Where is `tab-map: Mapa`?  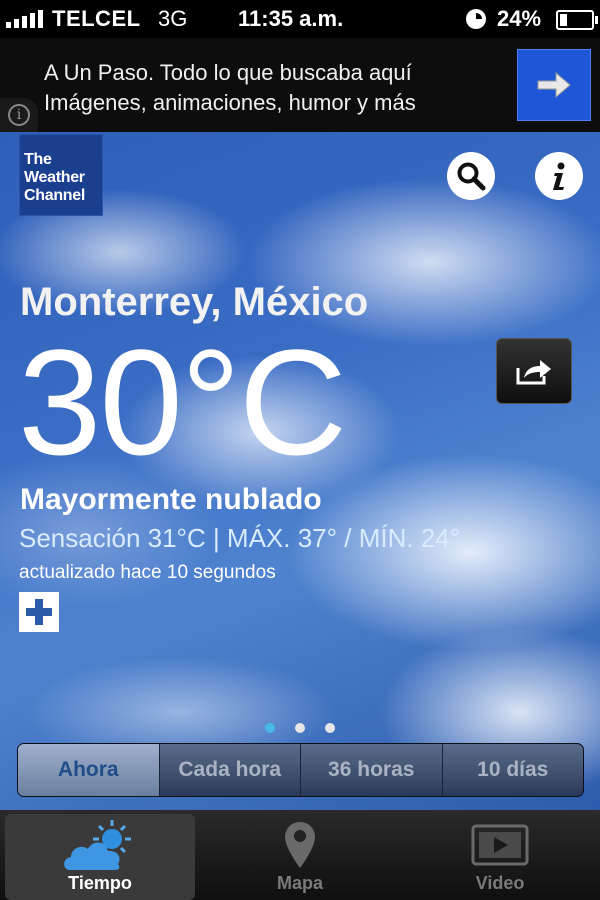 tab-map: Mapa is located at coordinates (300, 857).